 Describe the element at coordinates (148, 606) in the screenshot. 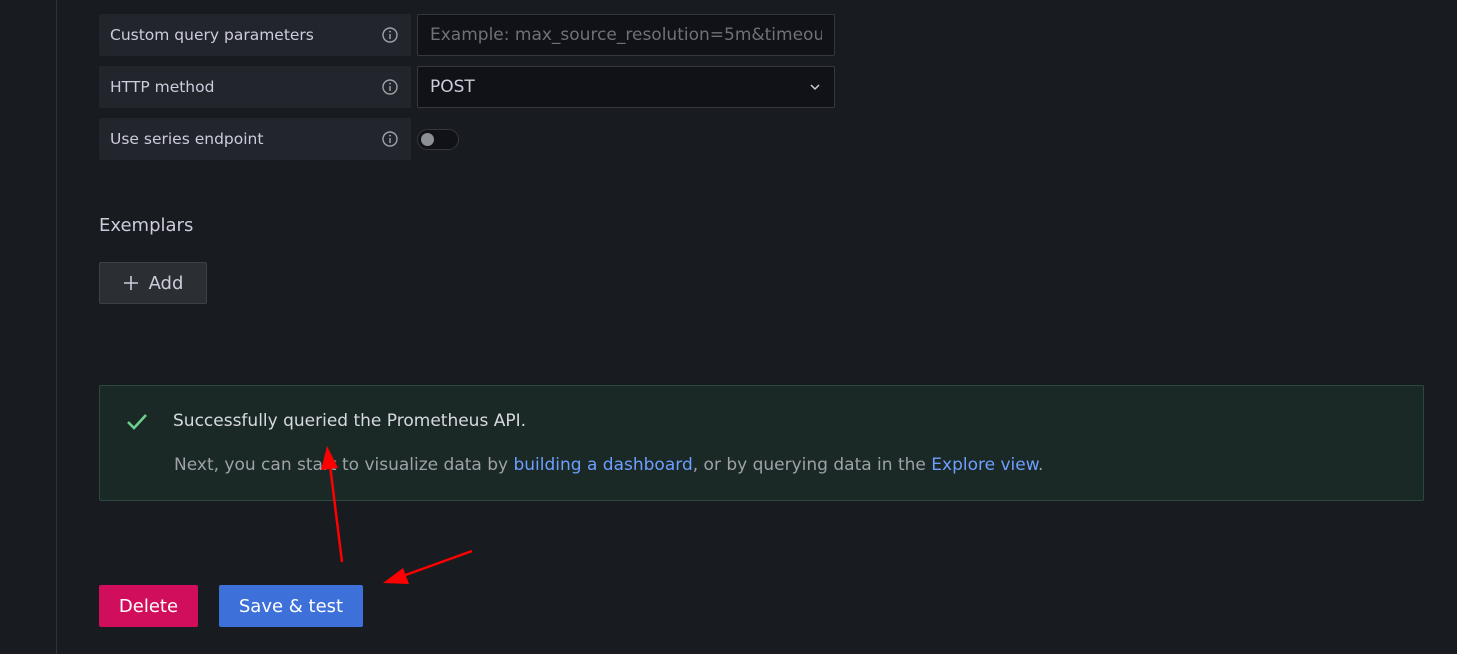

I see `delete-button: Delete` at that location.